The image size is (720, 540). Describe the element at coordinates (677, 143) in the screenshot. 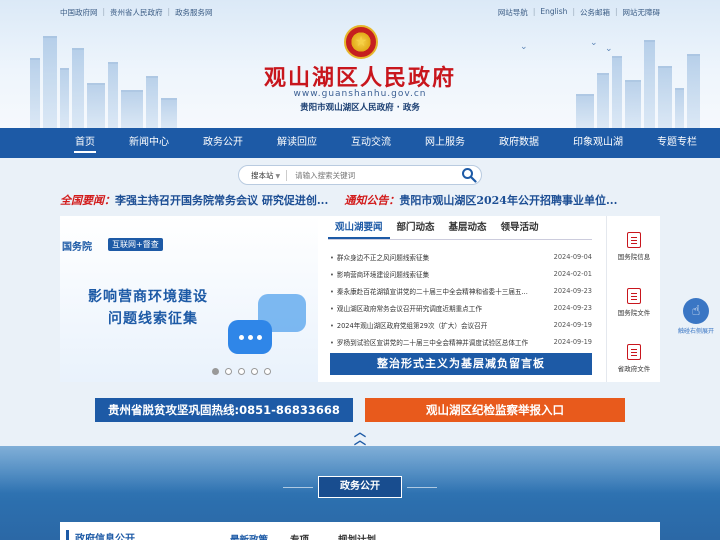

I see `nav-topics: 专题专栏` at that location.